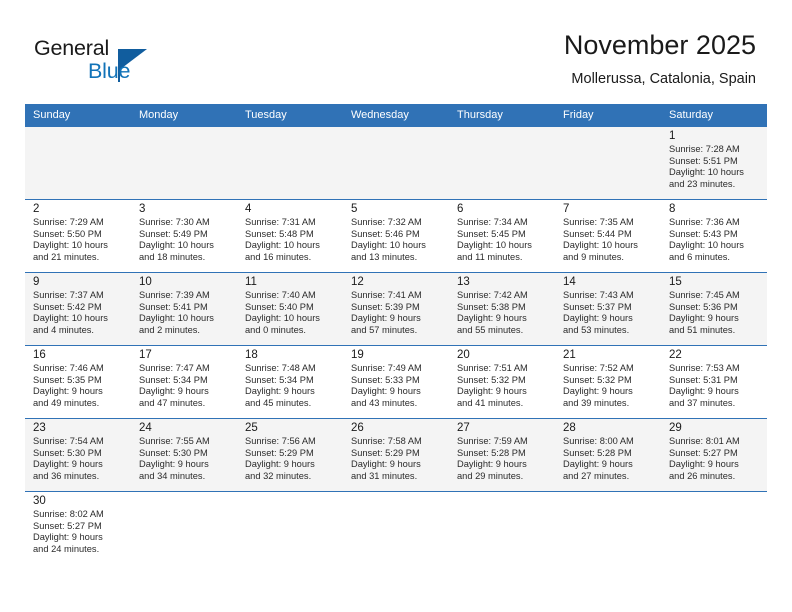 The height and width of the screenshot is (612, 792). I want to click on sunrise-text: Sunrise: 7:41 AM, so click(386, 295).